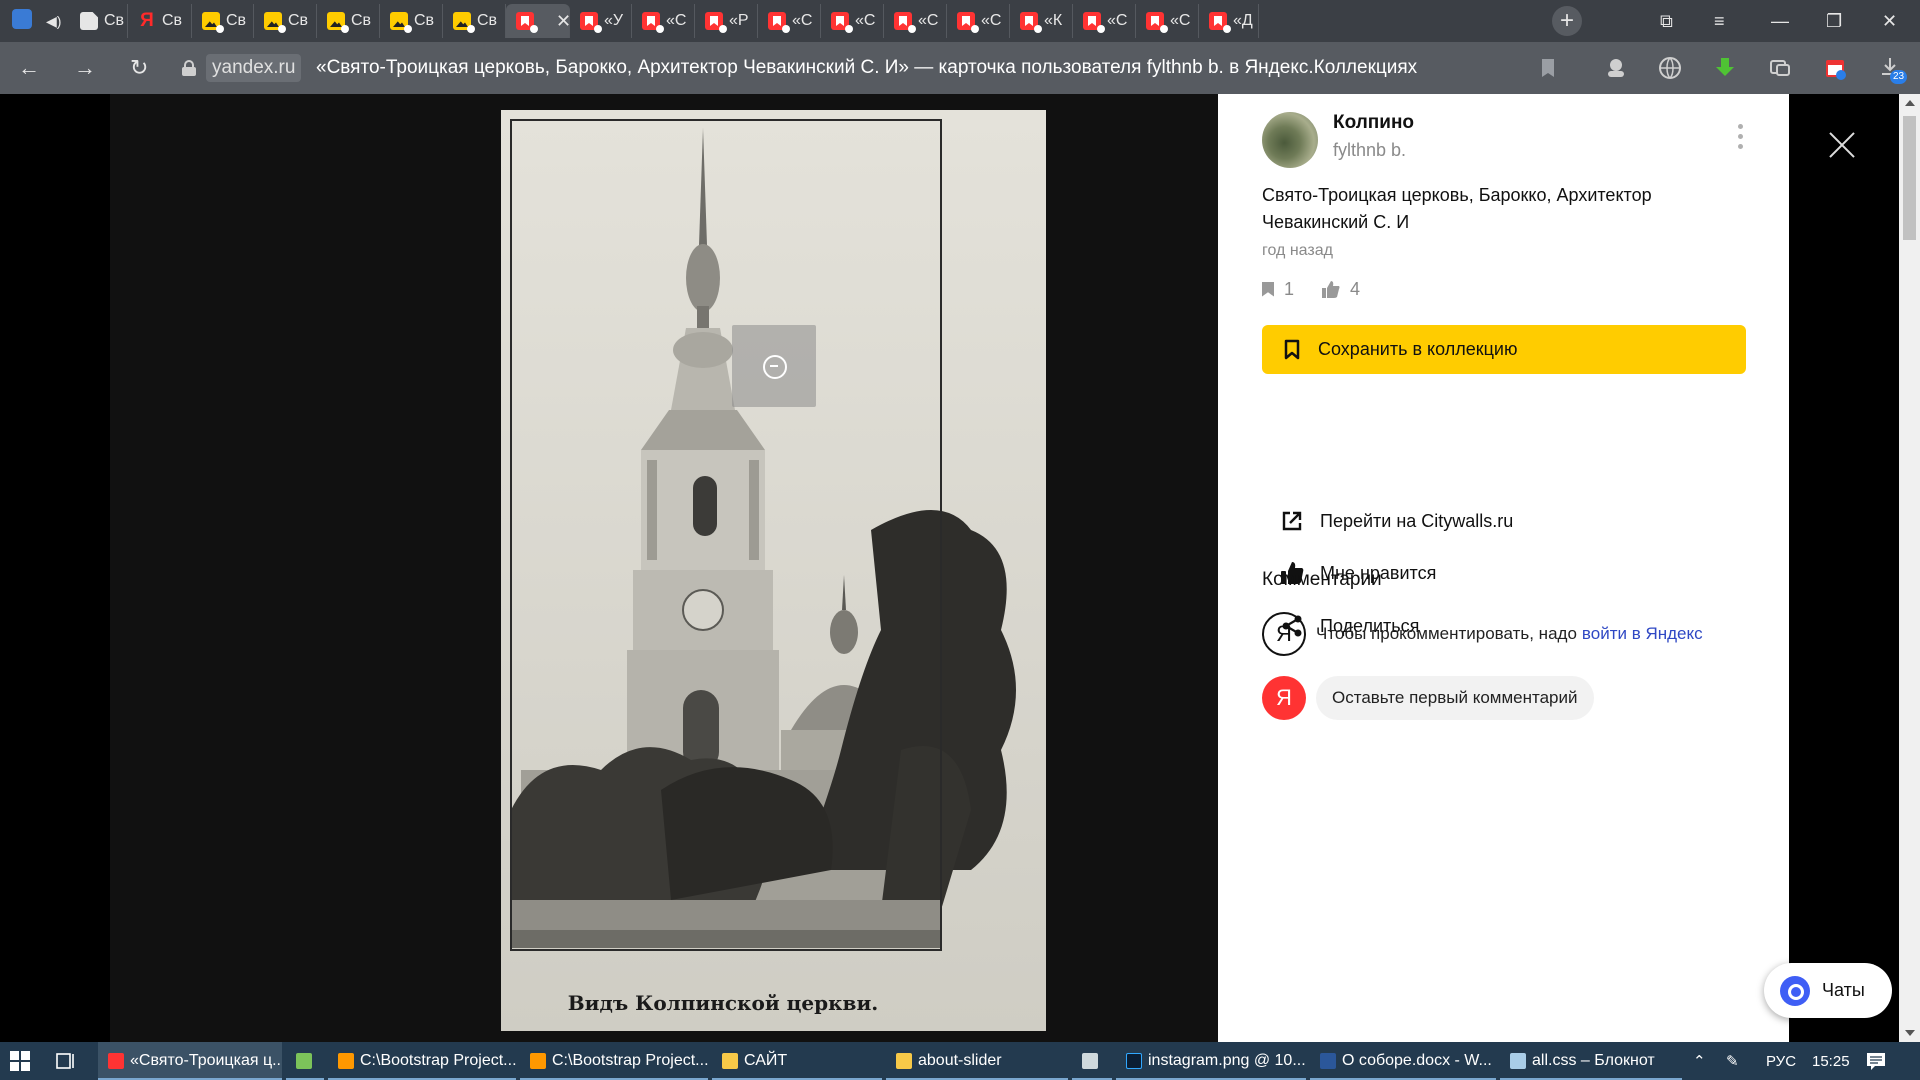  I want to click on scroll-up-icon, so click(1910, 103).